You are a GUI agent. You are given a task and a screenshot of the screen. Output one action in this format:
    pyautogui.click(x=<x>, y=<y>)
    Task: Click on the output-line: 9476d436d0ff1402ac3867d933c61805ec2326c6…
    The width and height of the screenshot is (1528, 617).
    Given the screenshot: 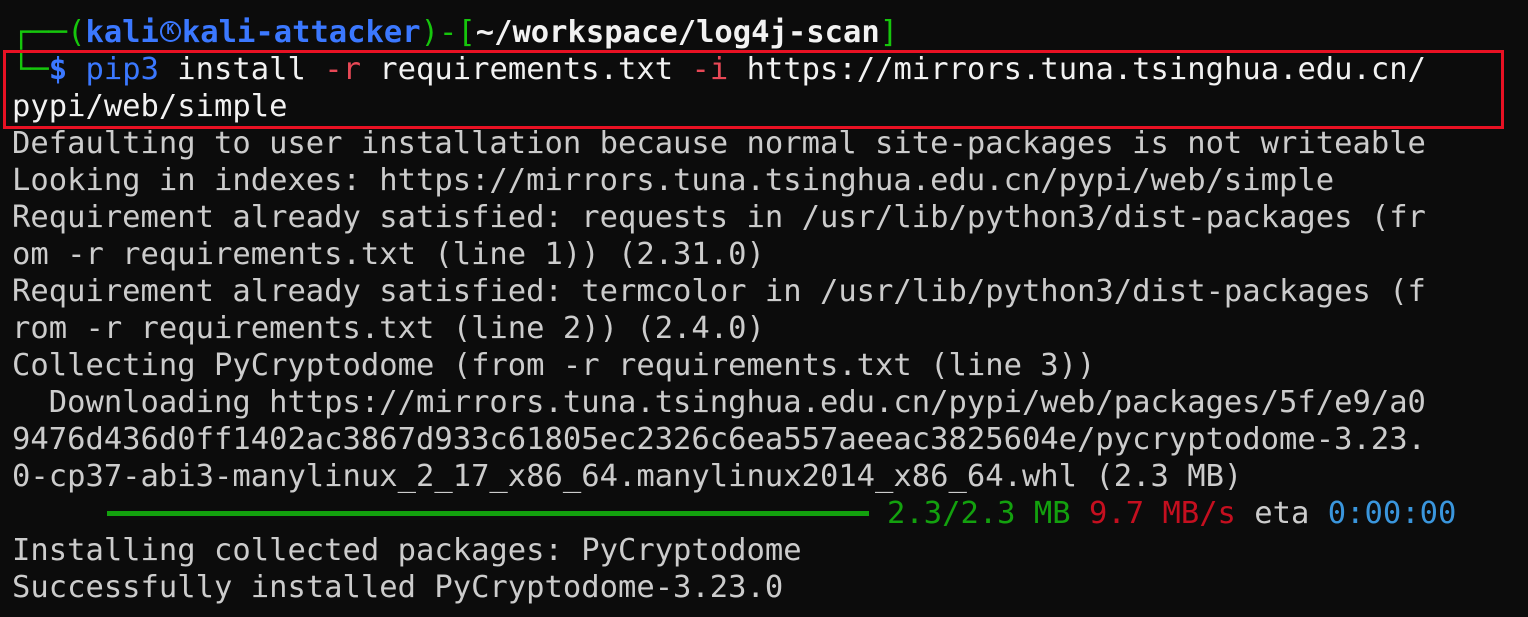 What is the action you would take?
    pyautogui.click(x=719, y=439)
    